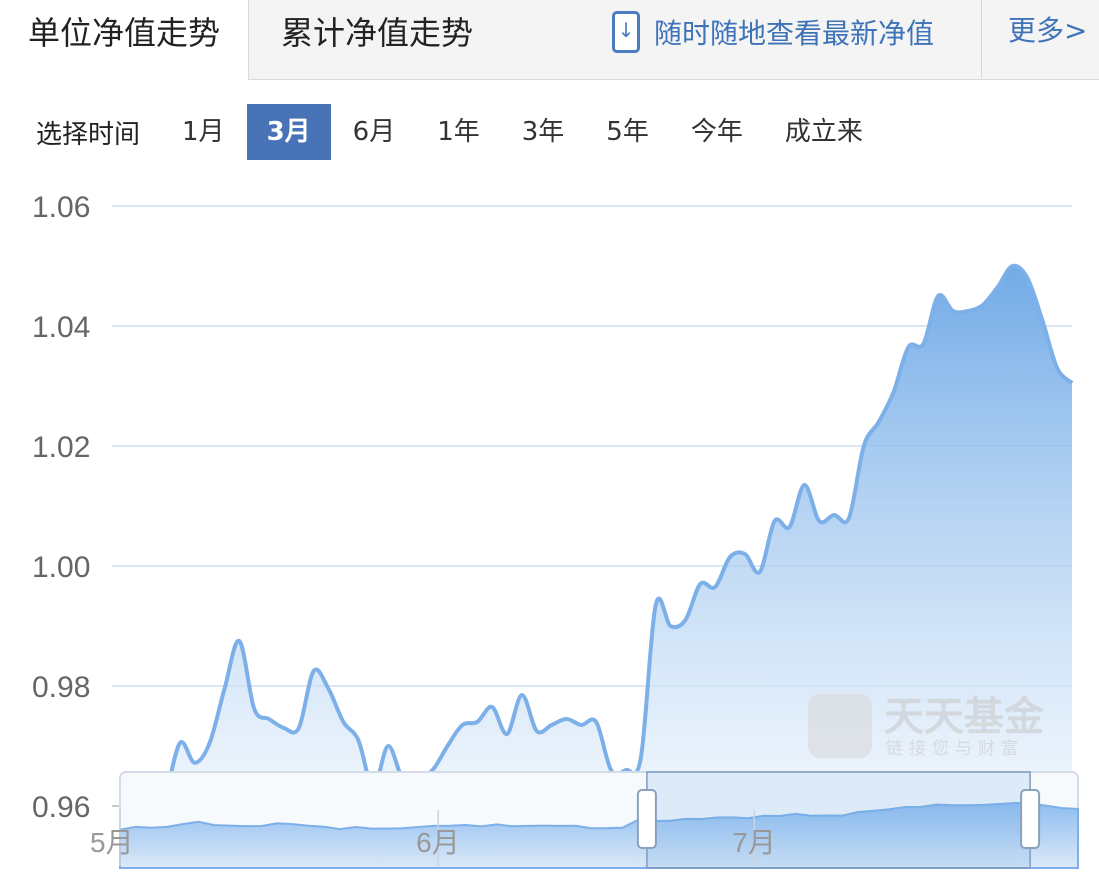 Image resolution: width=1099 pixels, height=887 pixels. What do you see at coordinates (626, 32) in the screenshot?
I see `mobile-download-icon` at bounding box center [626, 32].